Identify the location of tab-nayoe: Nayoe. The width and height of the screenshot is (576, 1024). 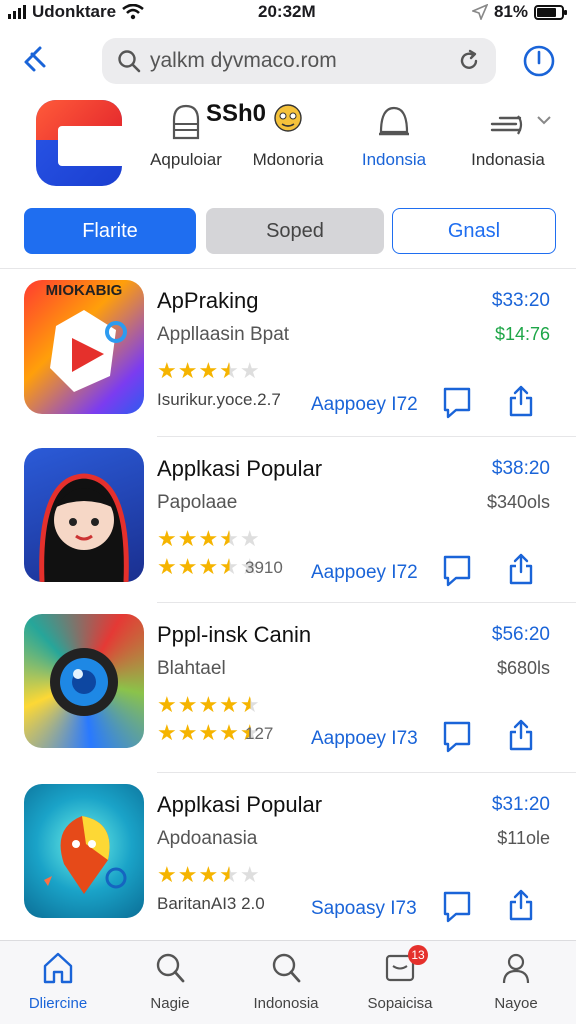
(516, 981).